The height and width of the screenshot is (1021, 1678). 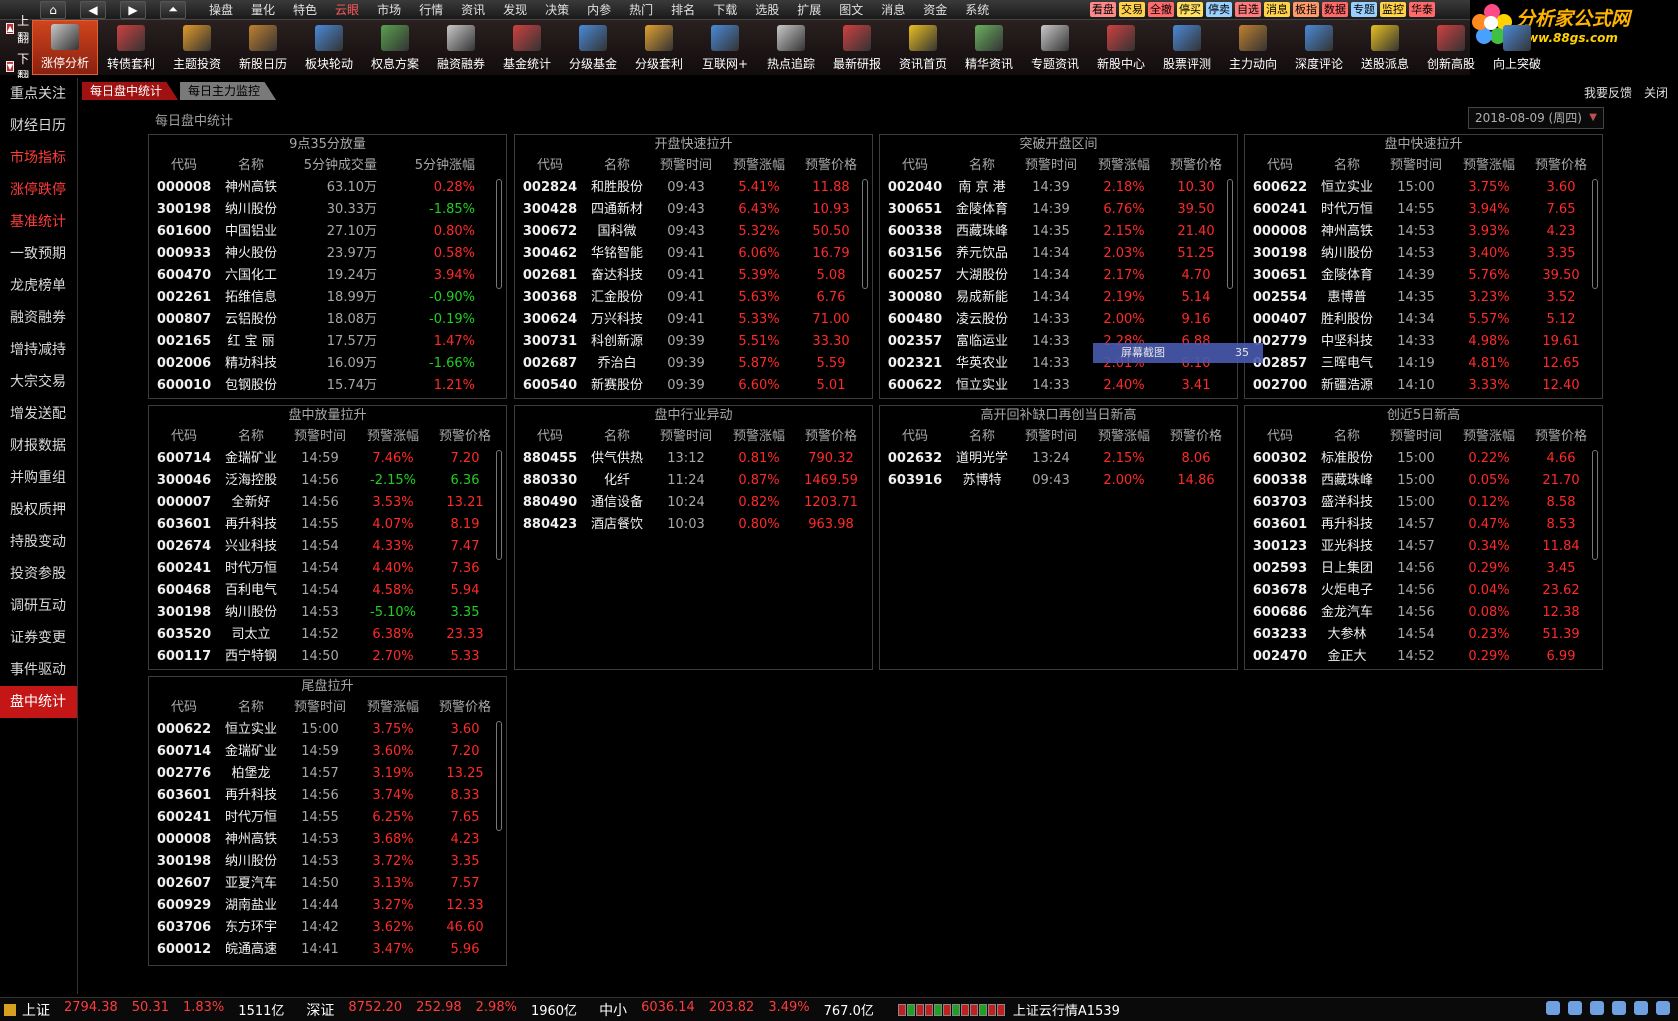 What do you see at coordinates (38, 222) in the screenshot?
I see `sidebar-item: 基准统计` at bounding box center [38, 222].